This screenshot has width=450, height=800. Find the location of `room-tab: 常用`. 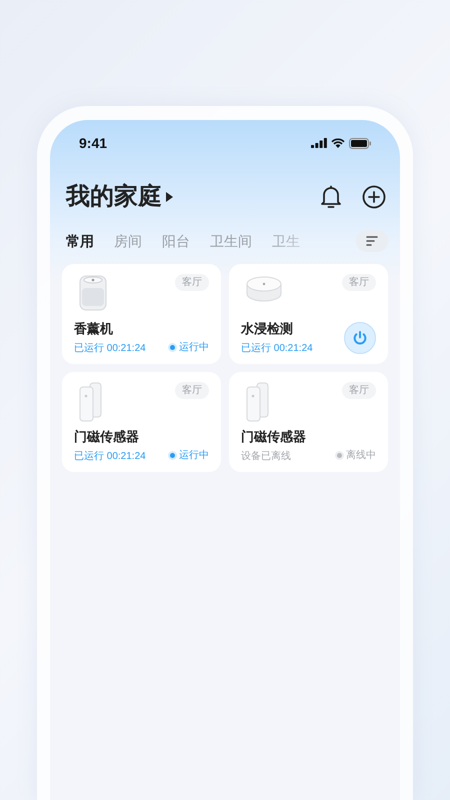

room-tab: 常用 is located at coordinates (80, 241).